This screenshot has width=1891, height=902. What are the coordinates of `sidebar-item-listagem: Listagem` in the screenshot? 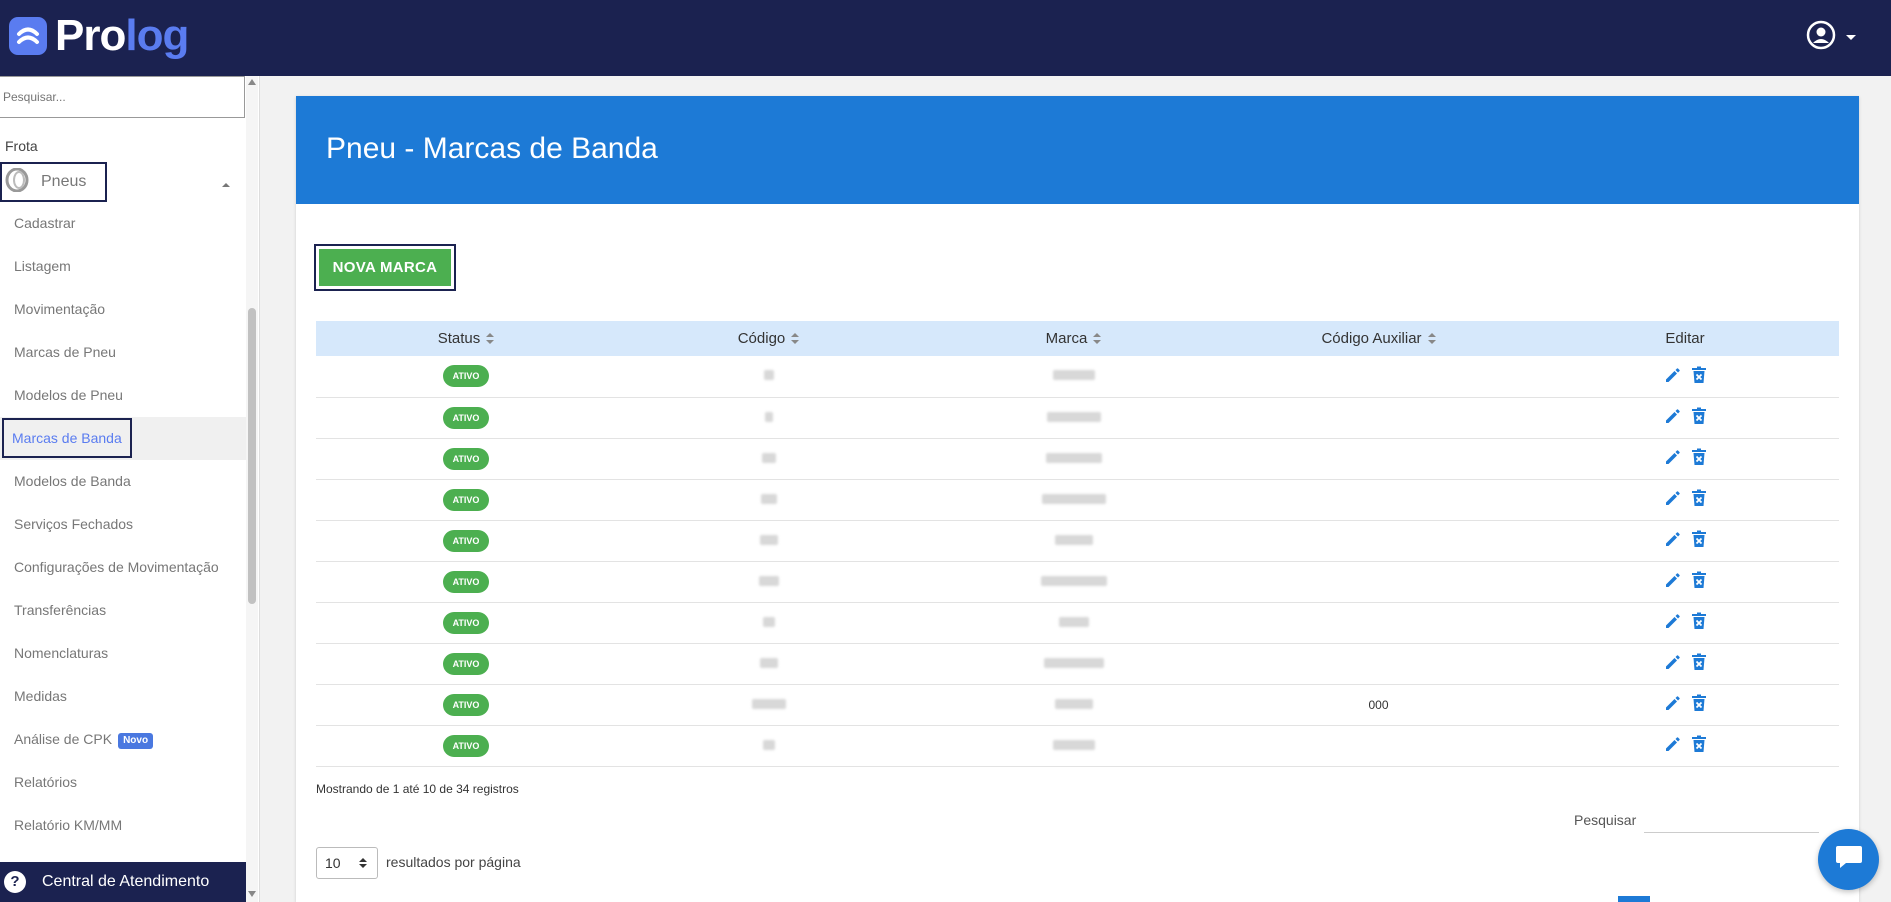 It's located at (123, 266).